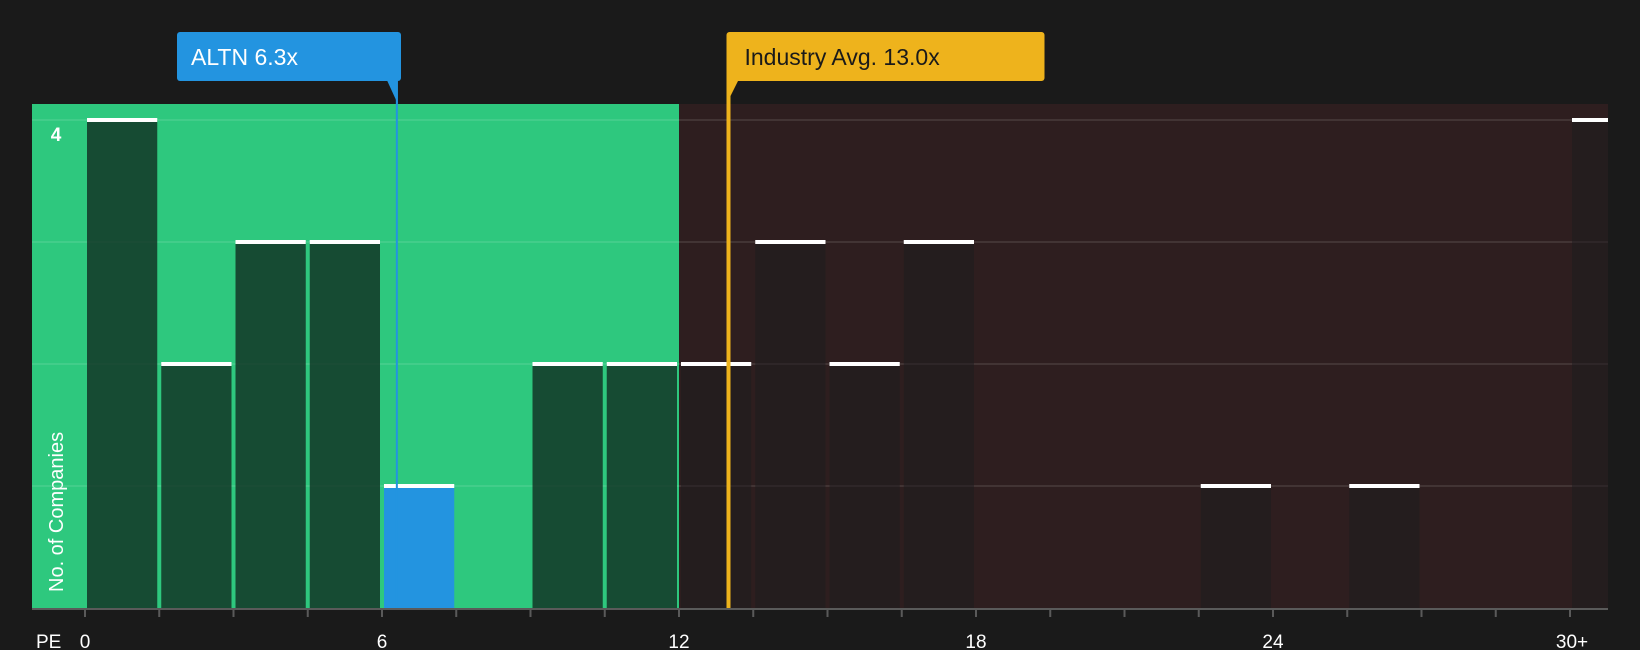 The image size is (1640, 650). What do you see at coordinates (85, 641) in the screenshot?
I see `x-tick-label: 0` at bounding box center [85, 641].